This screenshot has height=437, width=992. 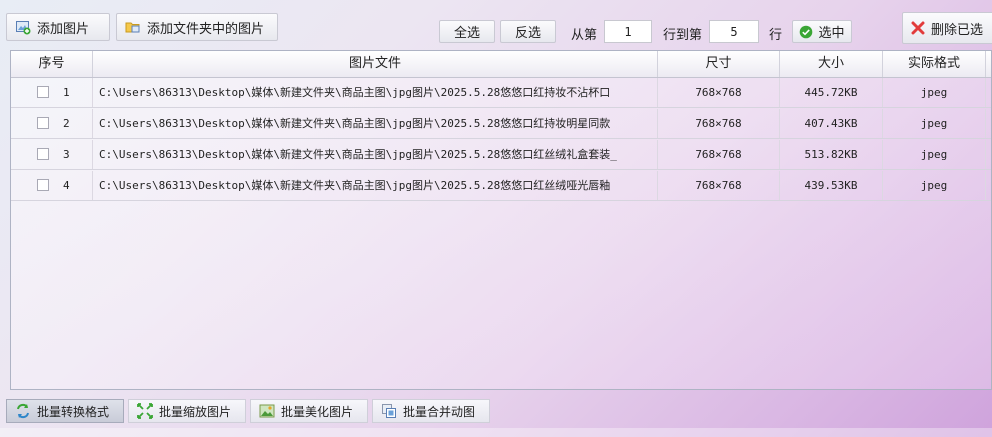 I want to click on select-all-button: 全选, so click(x=467, y=31).